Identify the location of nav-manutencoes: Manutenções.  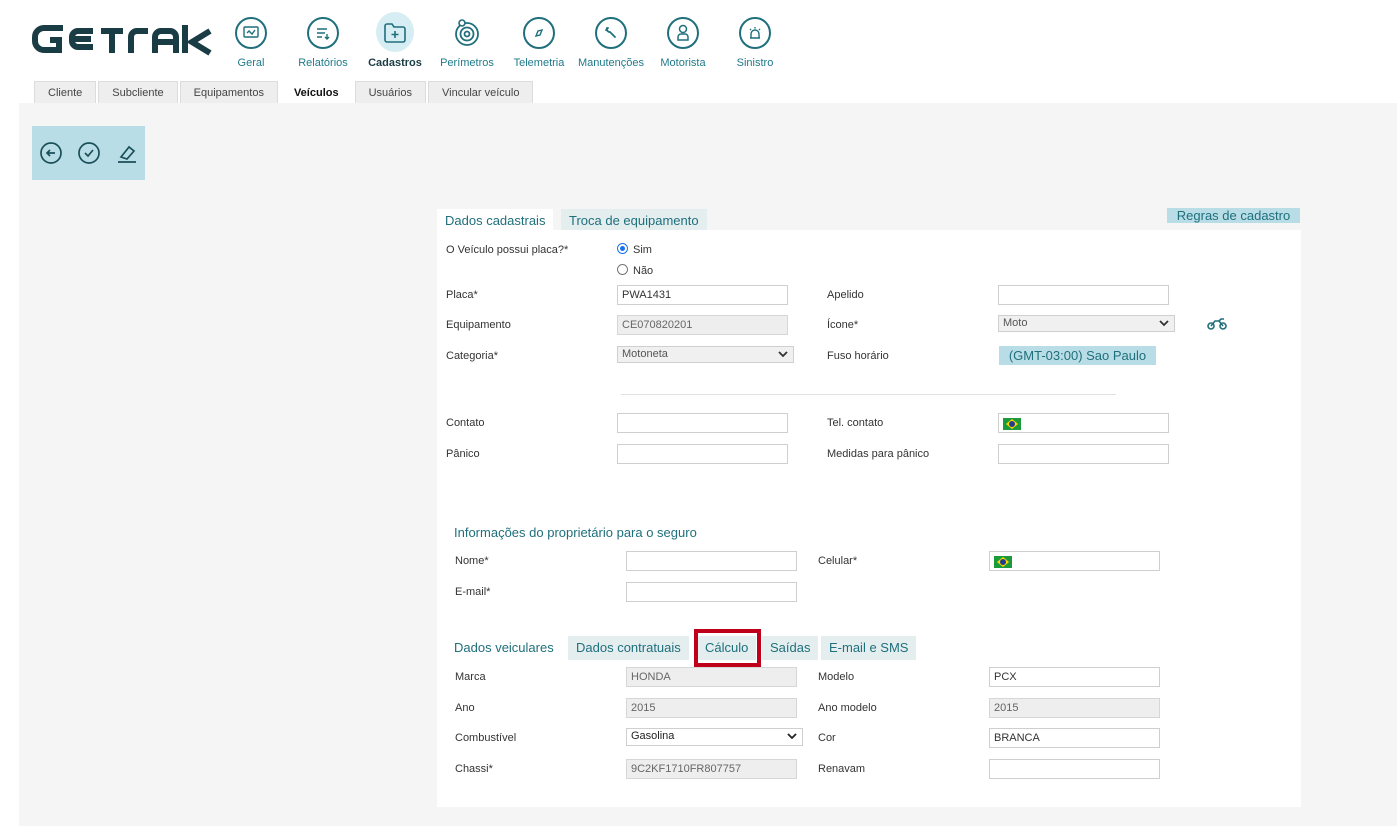
(611, 41).